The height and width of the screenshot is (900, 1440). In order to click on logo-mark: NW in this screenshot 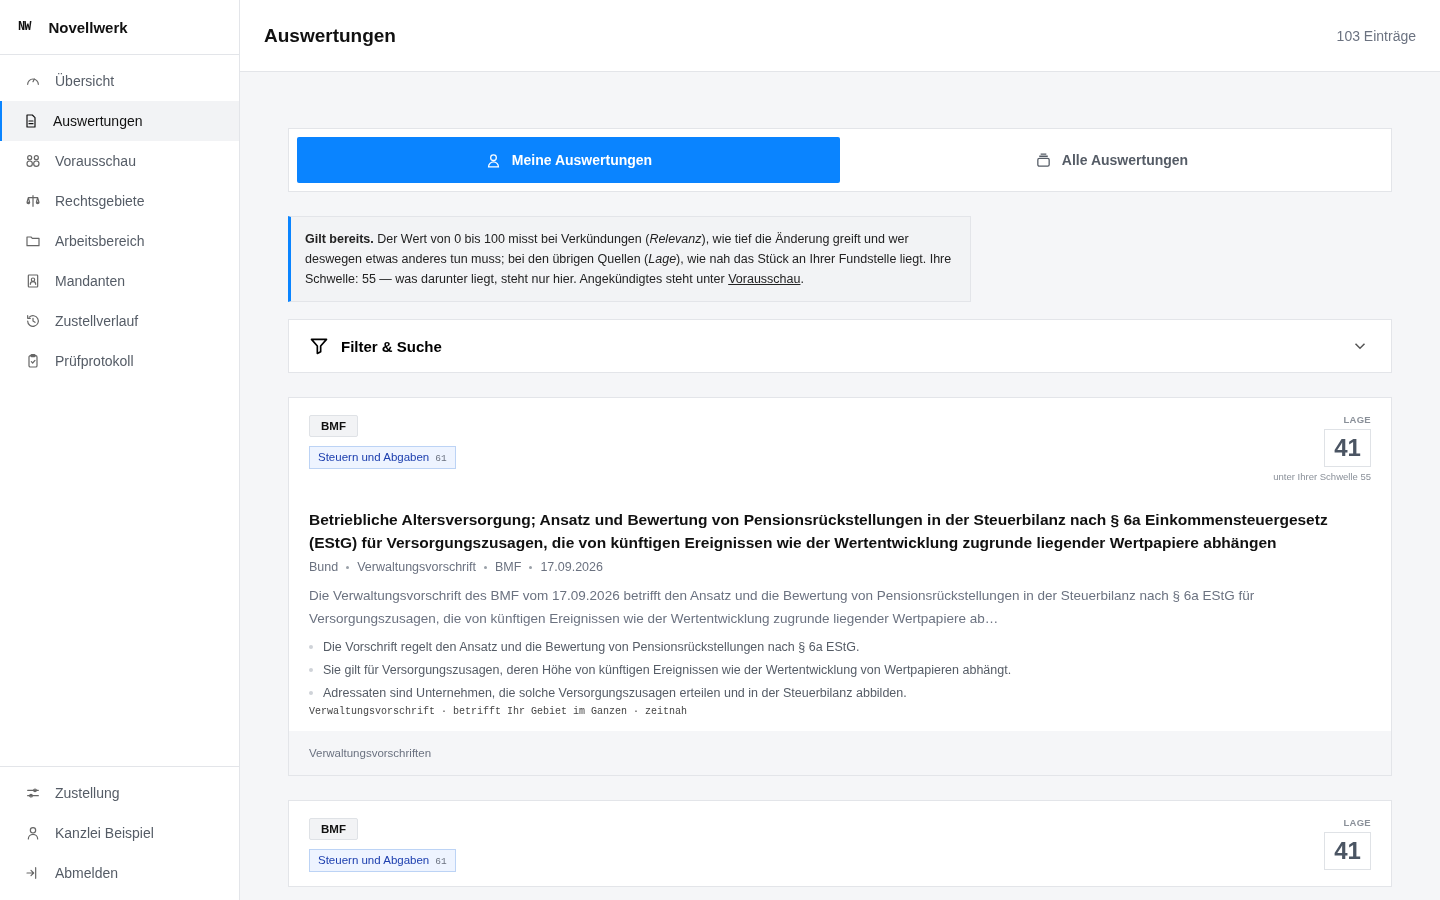, I will do `click(24, 27)`.